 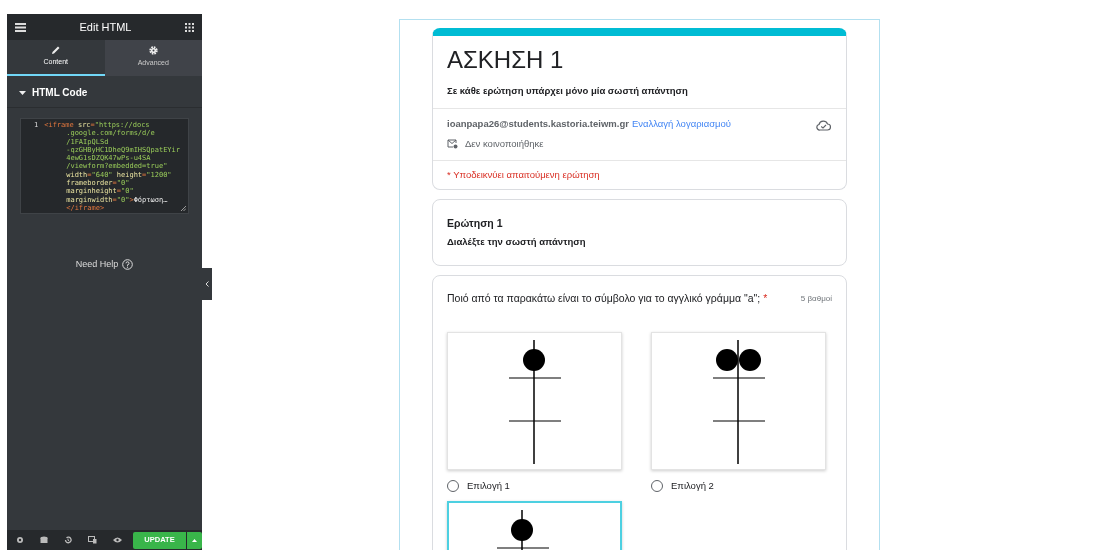 I want to click on option-label: Επιλογή 2, so click(x=692, y=485).